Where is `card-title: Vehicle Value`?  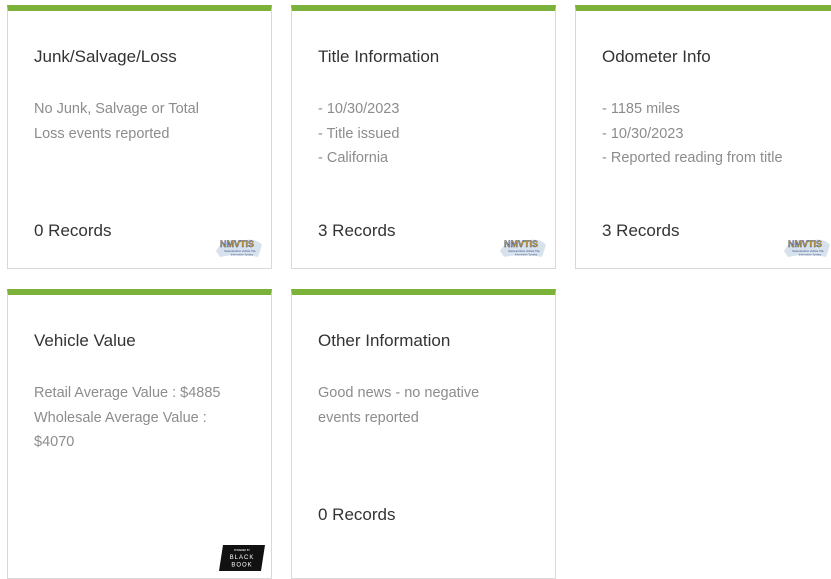
card-title: Vehicle Value is located at coordinates (85, 340).